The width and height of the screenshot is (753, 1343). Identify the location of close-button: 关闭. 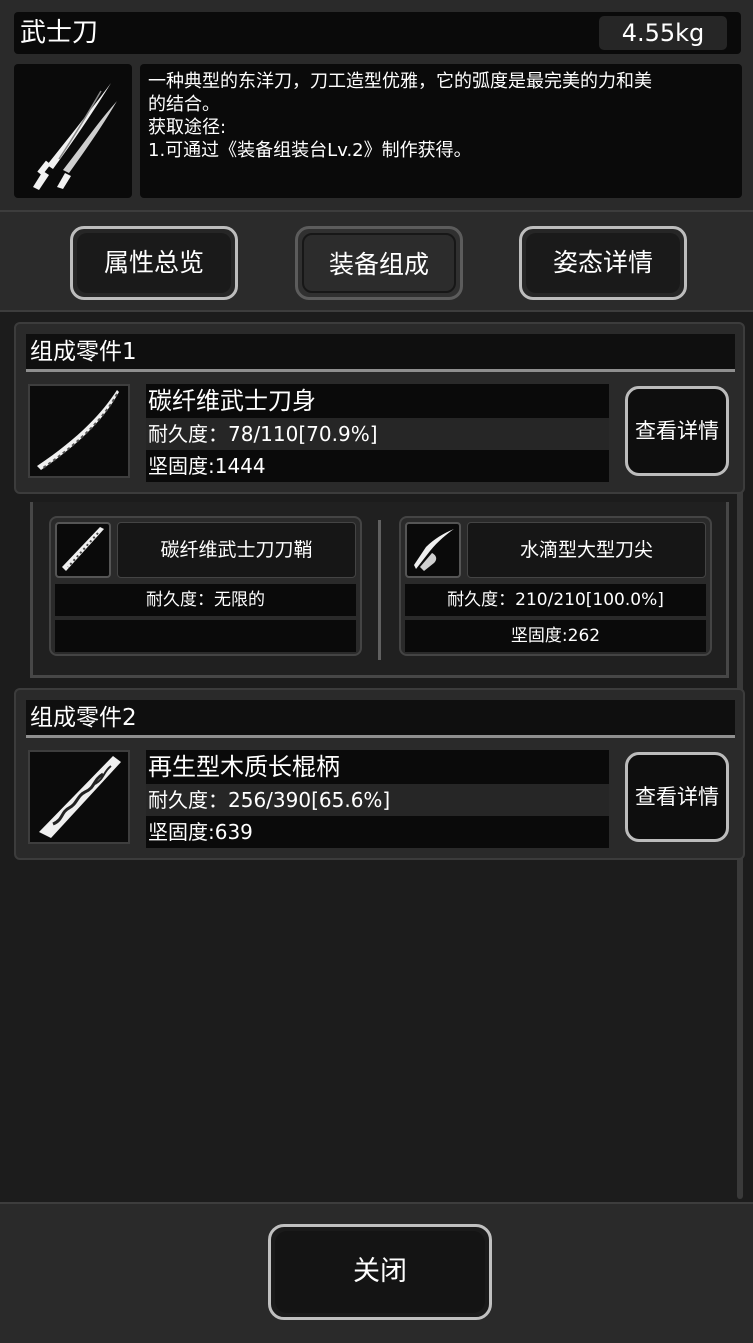
(380, 1272).